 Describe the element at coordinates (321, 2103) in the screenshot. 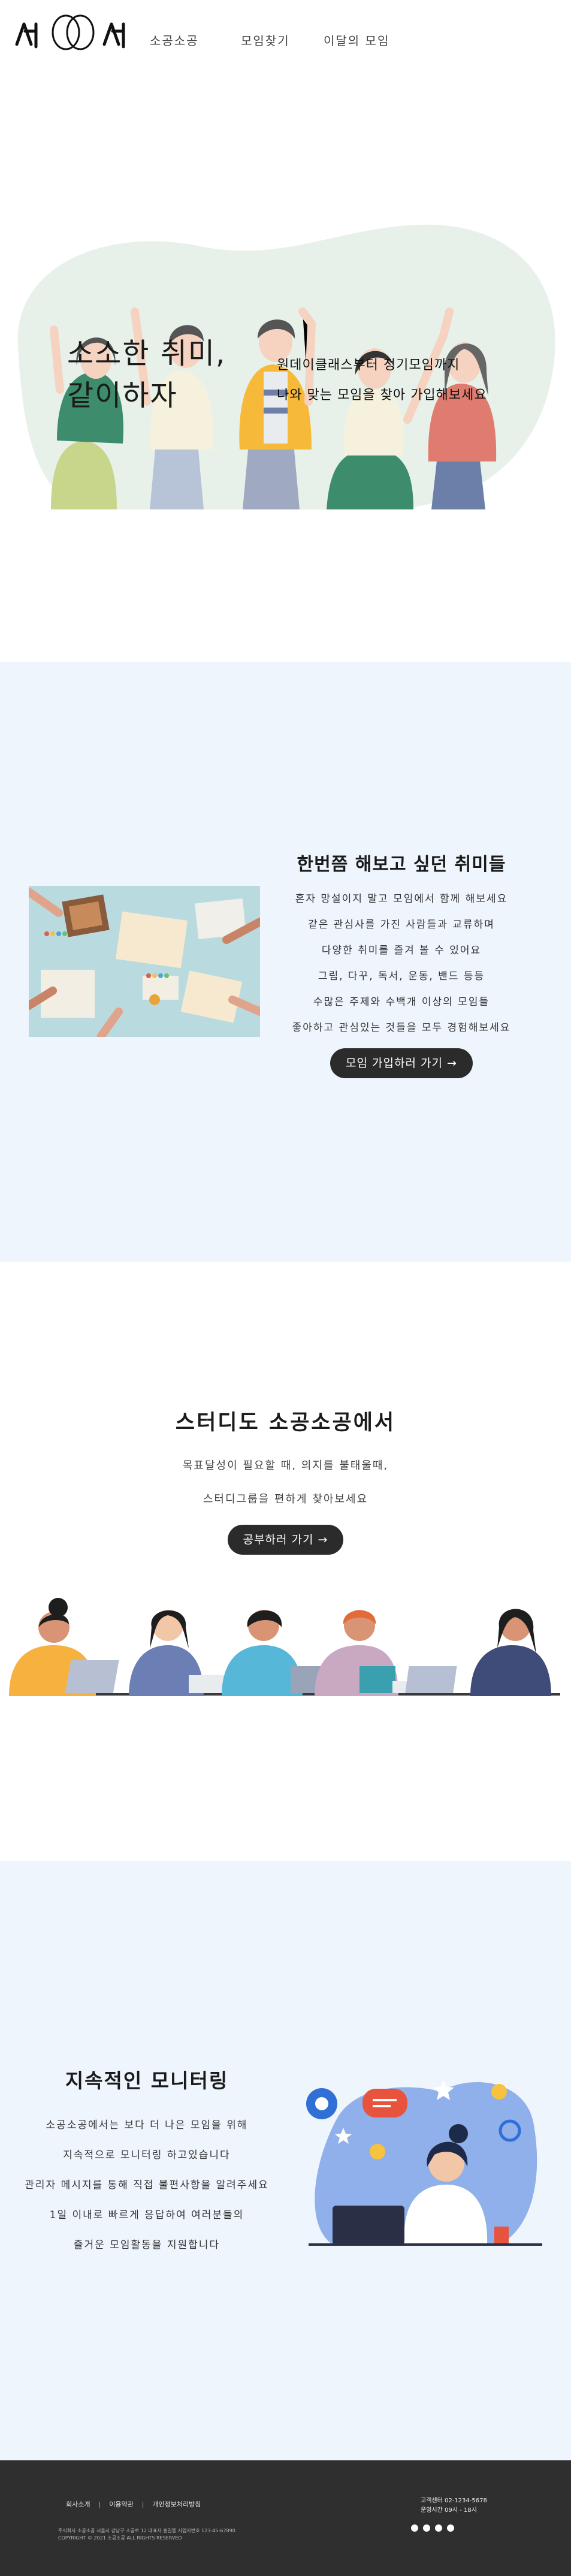

I see `gear-icon` at that location.